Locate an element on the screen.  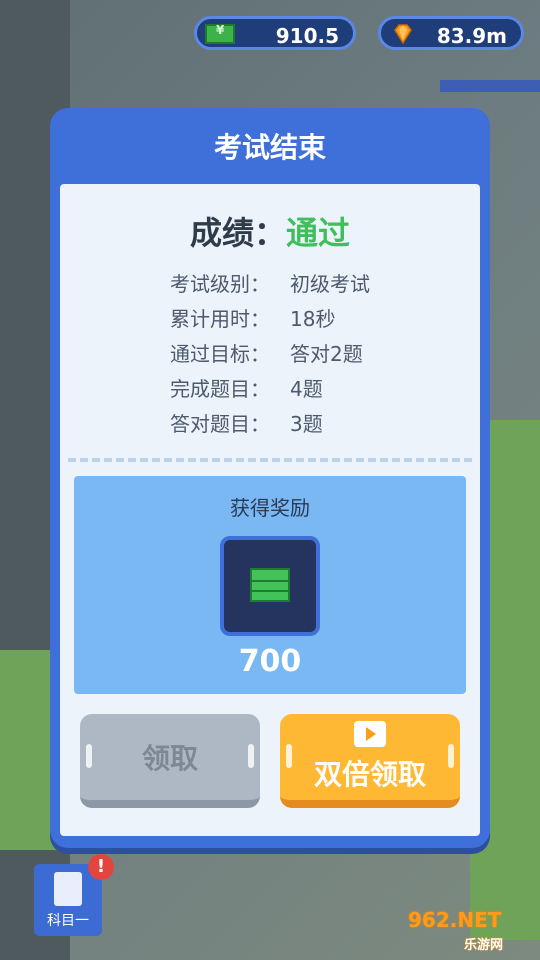
info-value: 3题 is located at coordinates (306, 424).